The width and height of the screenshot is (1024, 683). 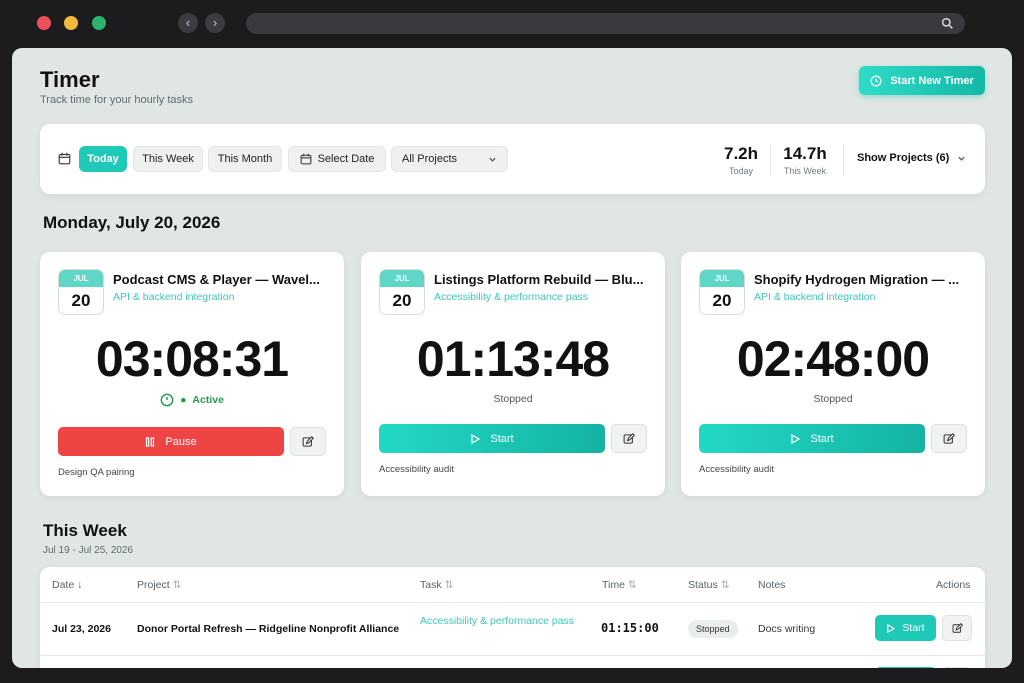 What do you see at coordinates (741, 171) in the screenshot?
I see `stat-today-label: Today` at bounding box center [741, 171].